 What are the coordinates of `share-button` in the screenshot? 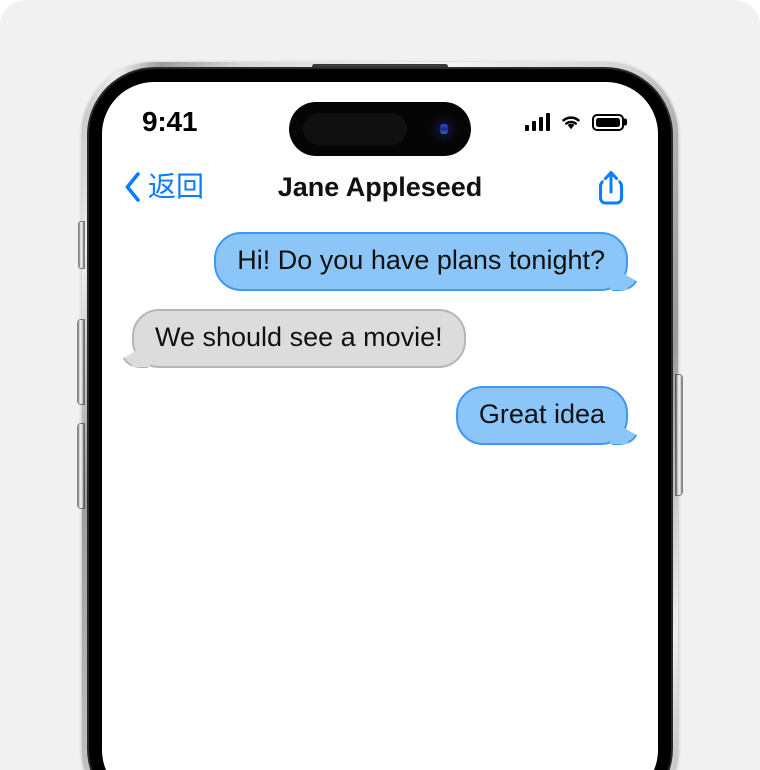 It's located at (611, 187).